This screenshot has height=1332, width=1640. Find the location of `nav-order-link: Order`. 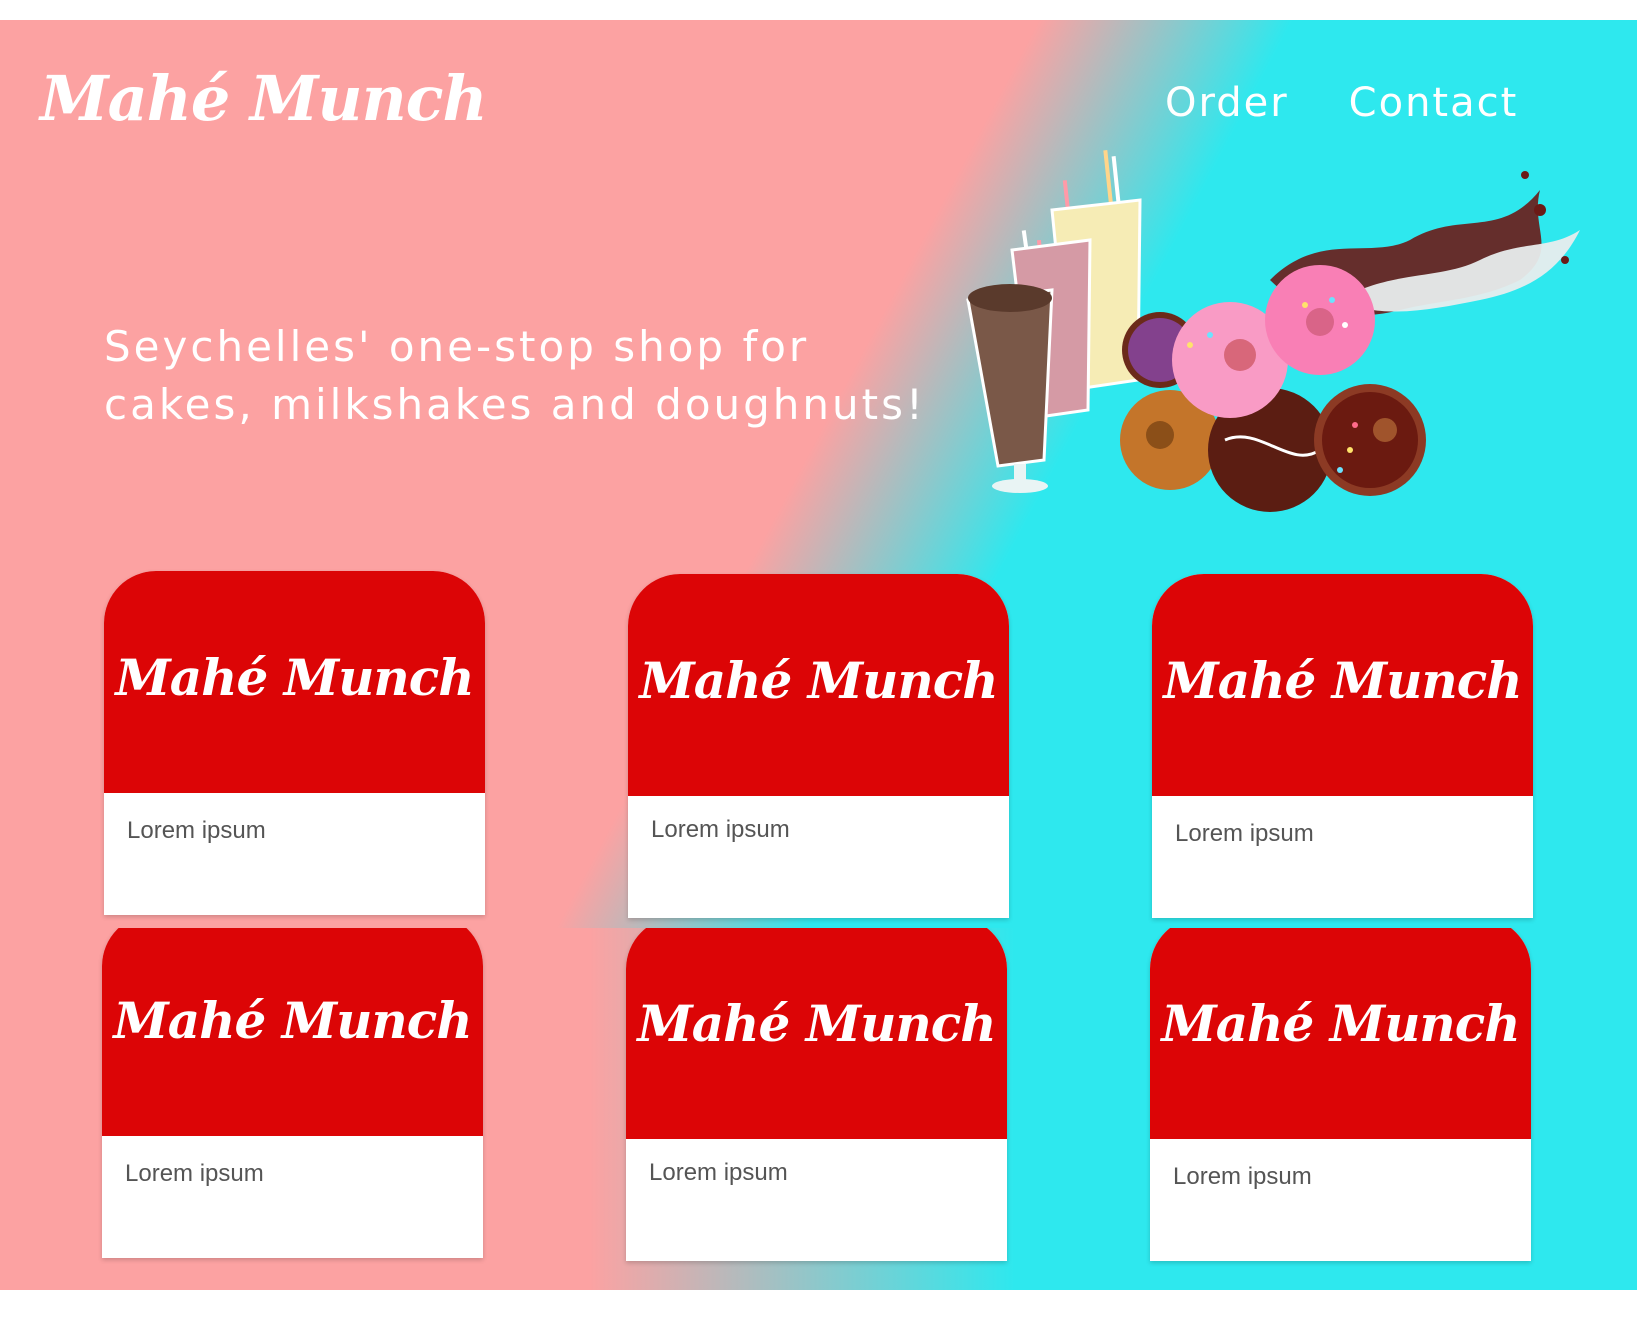

nav-order-link: Order is located at coordinates (1227, 103).